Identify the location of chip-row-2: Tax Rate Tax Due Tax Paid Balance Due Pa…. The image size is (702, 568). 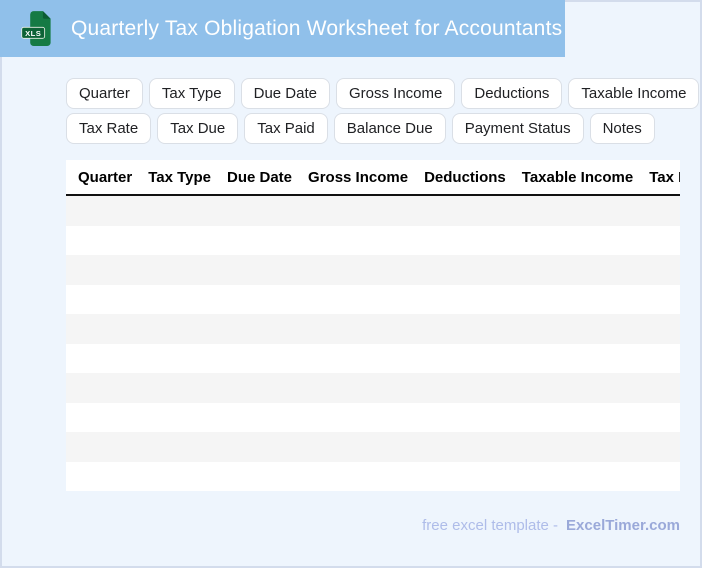
(382, 128).